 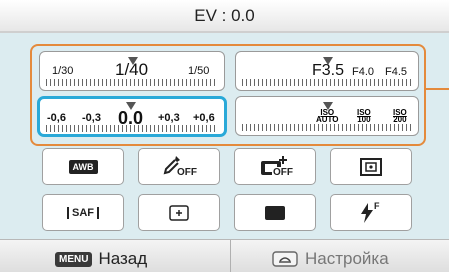 What do you see at coordinates (123, 258) in the screenshot?
I see `back-label: Назад` at bounding box center [123, 258].